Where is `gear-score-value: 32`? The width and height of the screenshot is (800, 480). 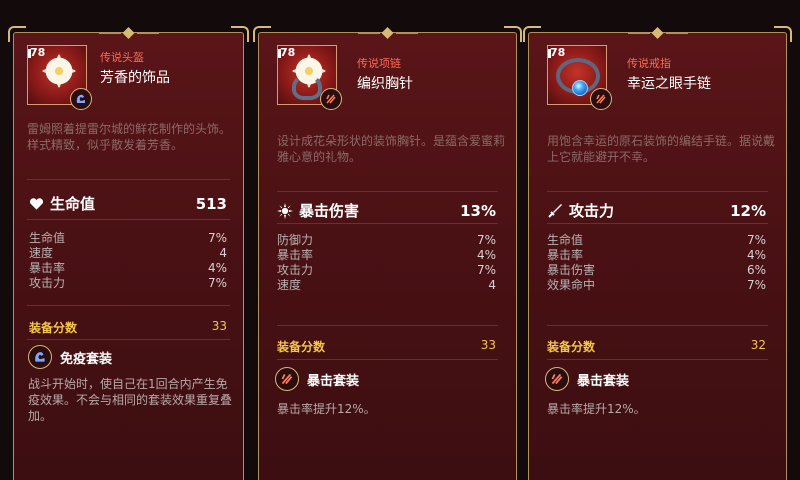
gear-score-value: 32 is located at coordinates (758, 345).